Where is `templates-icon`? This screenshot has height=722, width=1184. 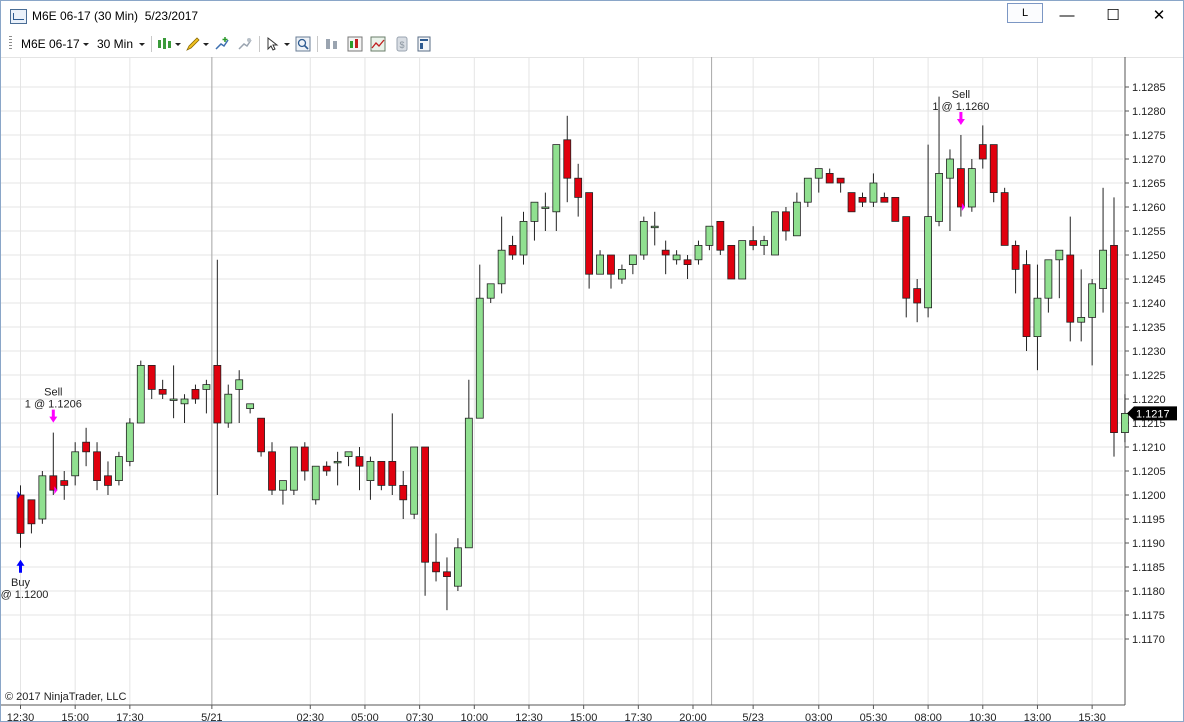 templates-icon is located at coordinates (378, 44).